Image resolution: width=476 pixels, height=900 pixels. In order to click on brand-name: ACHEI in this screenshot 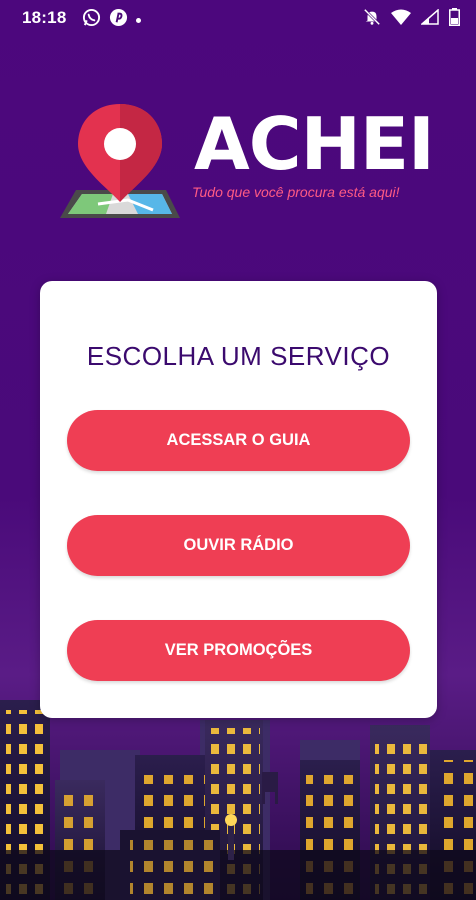, I will do `click(314, 144)`.